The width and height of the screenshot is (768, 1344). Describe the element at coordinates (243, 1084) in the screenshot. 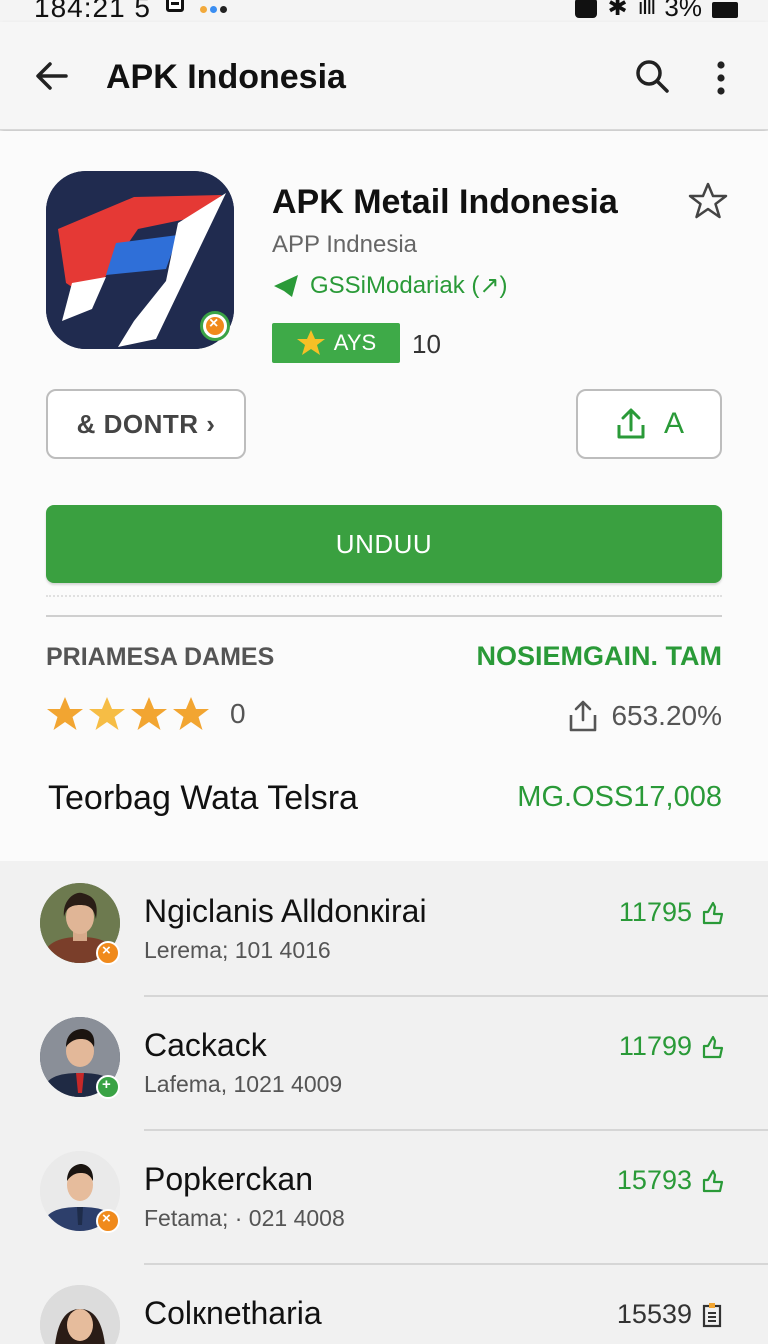

I see `review-meta: Lafema, 1021 4009` at that location.